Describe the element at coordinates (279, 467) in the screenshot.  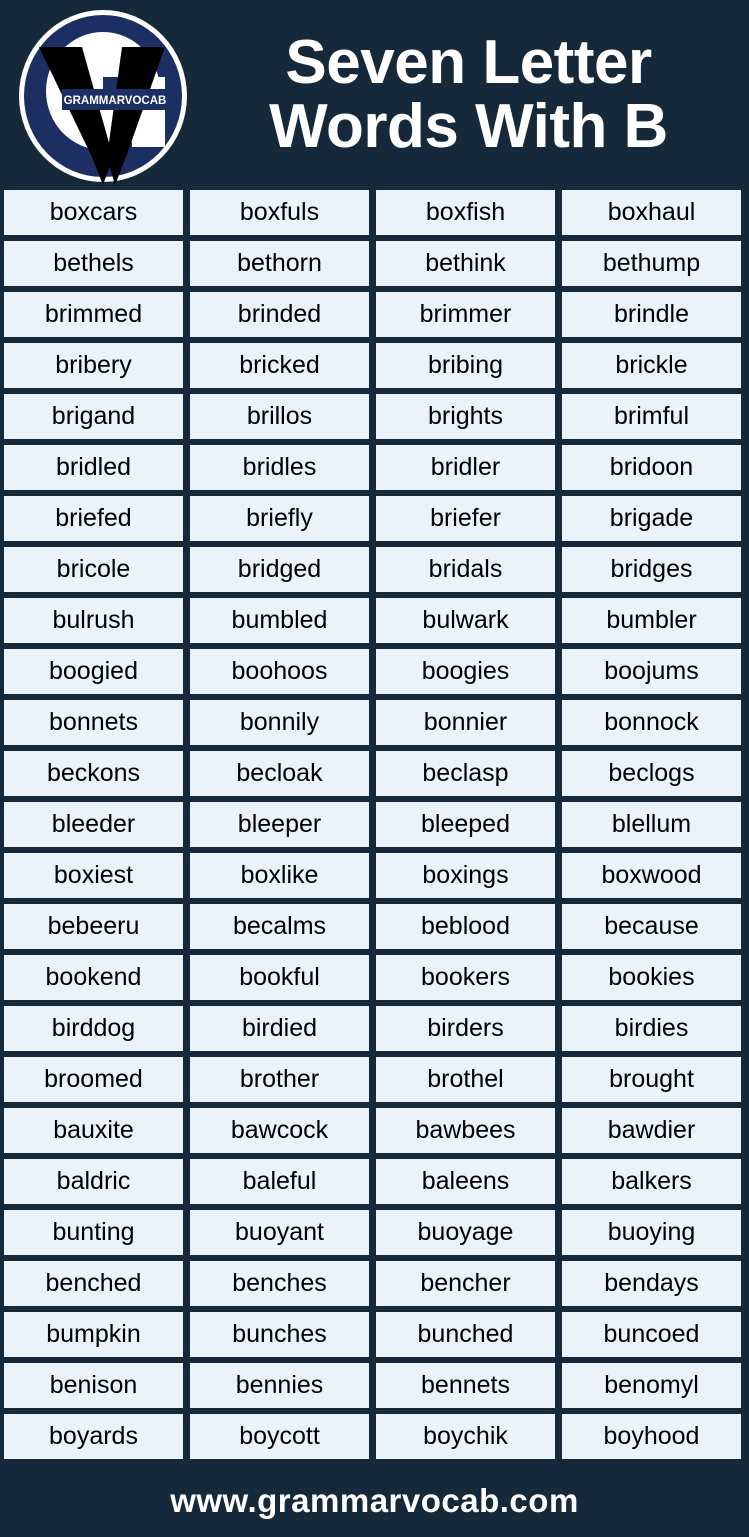
I see `word-cell: bridles` at that location.